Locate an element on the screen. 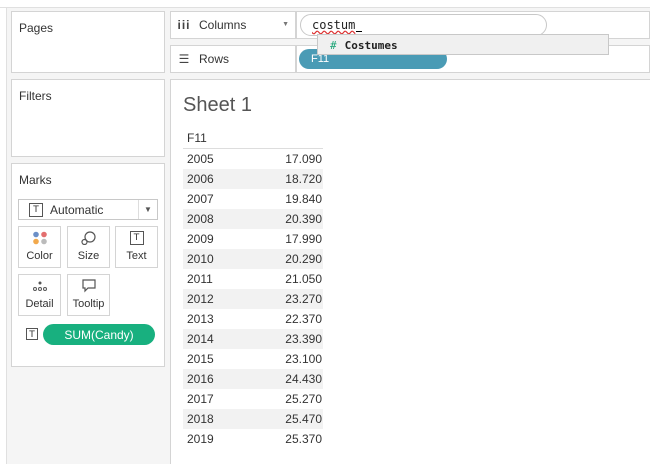  autocomplete-dropdown: # Costumes is located at coordinates (463, 44).